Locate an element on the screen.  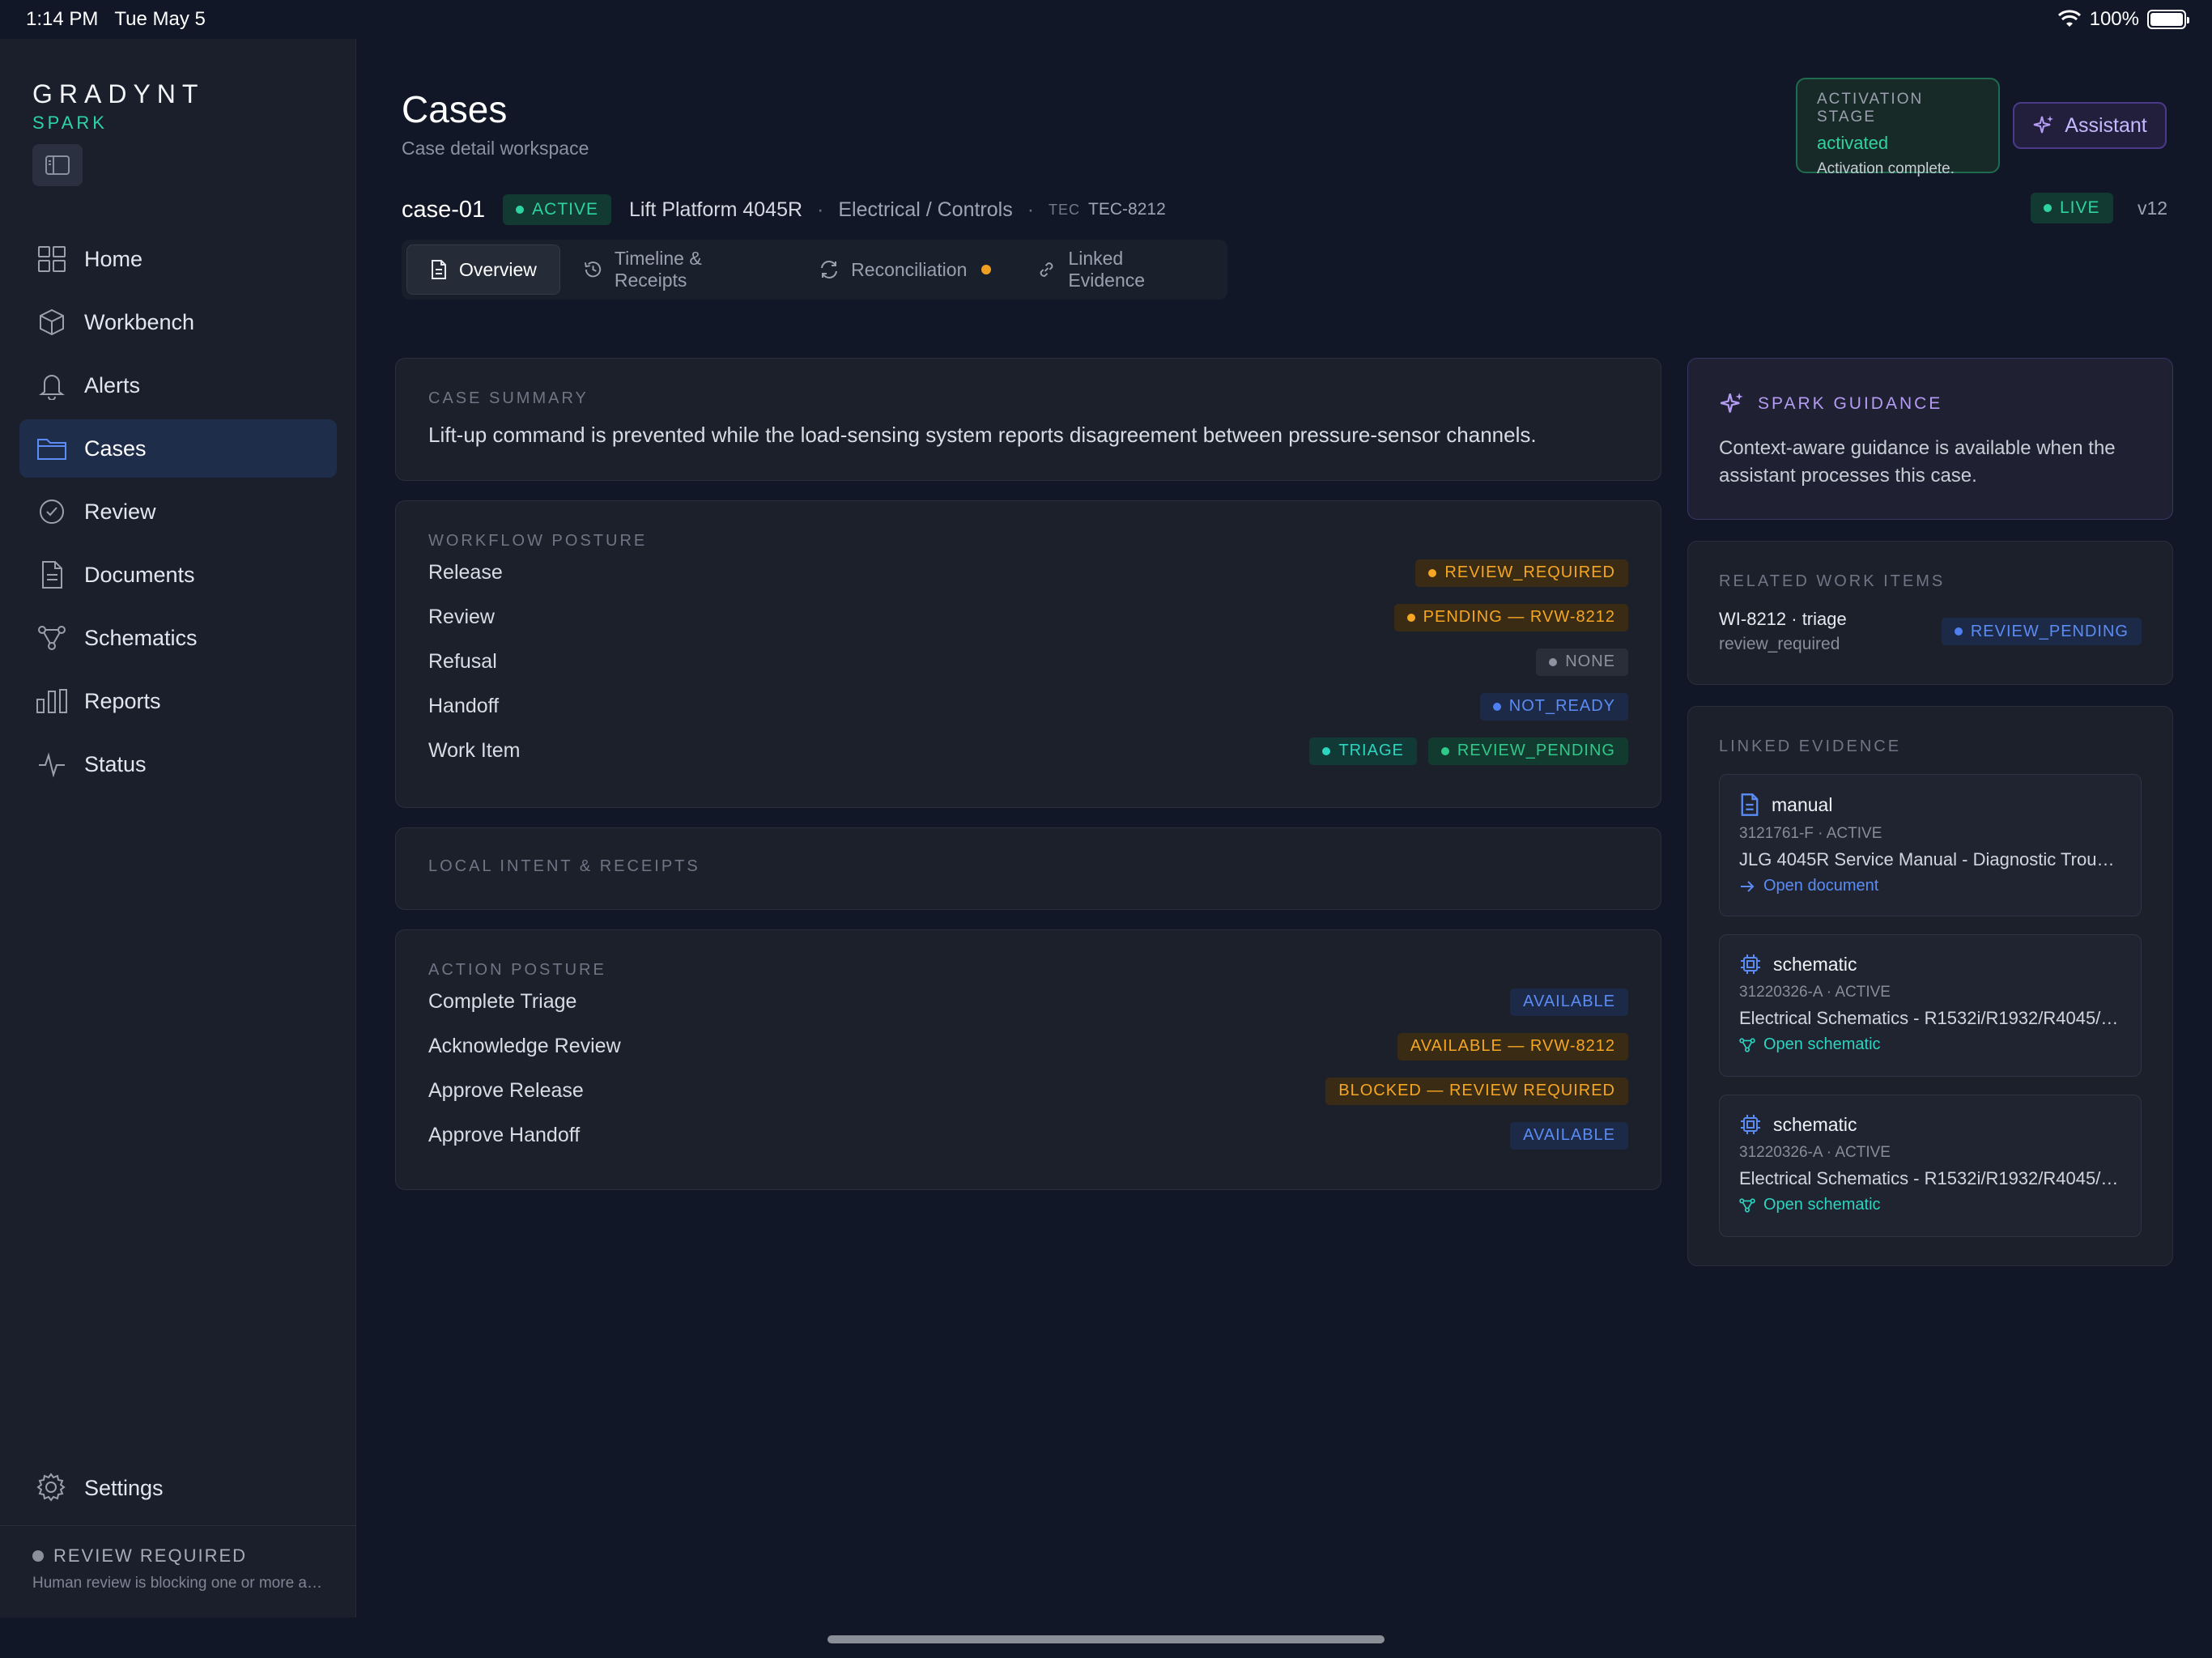
row-label: Approve Release is located at coordinates (506, 1090).